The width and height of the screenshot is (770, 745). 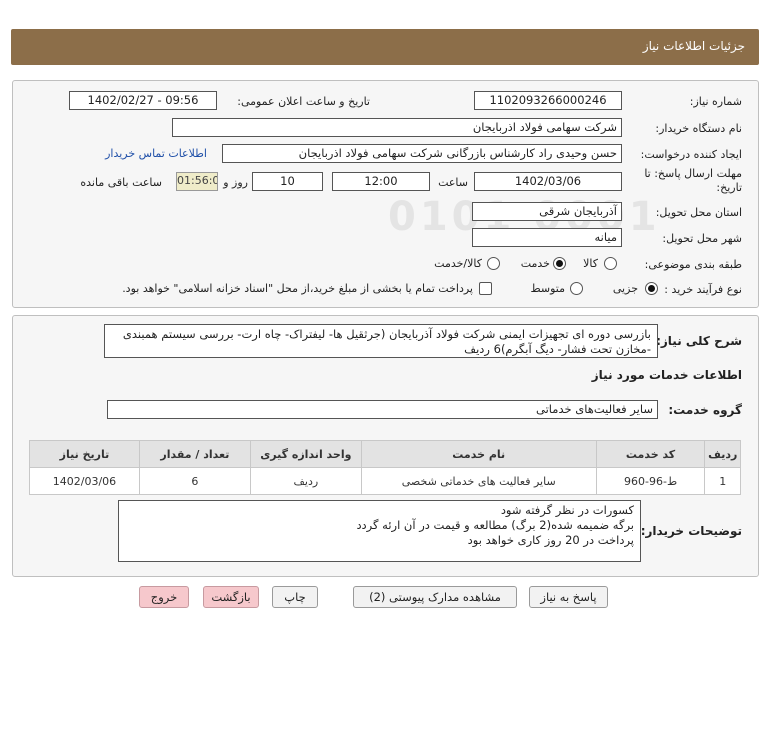 I want to click on remaining-time-field: 01:56:00, so click(x=197, y=181).